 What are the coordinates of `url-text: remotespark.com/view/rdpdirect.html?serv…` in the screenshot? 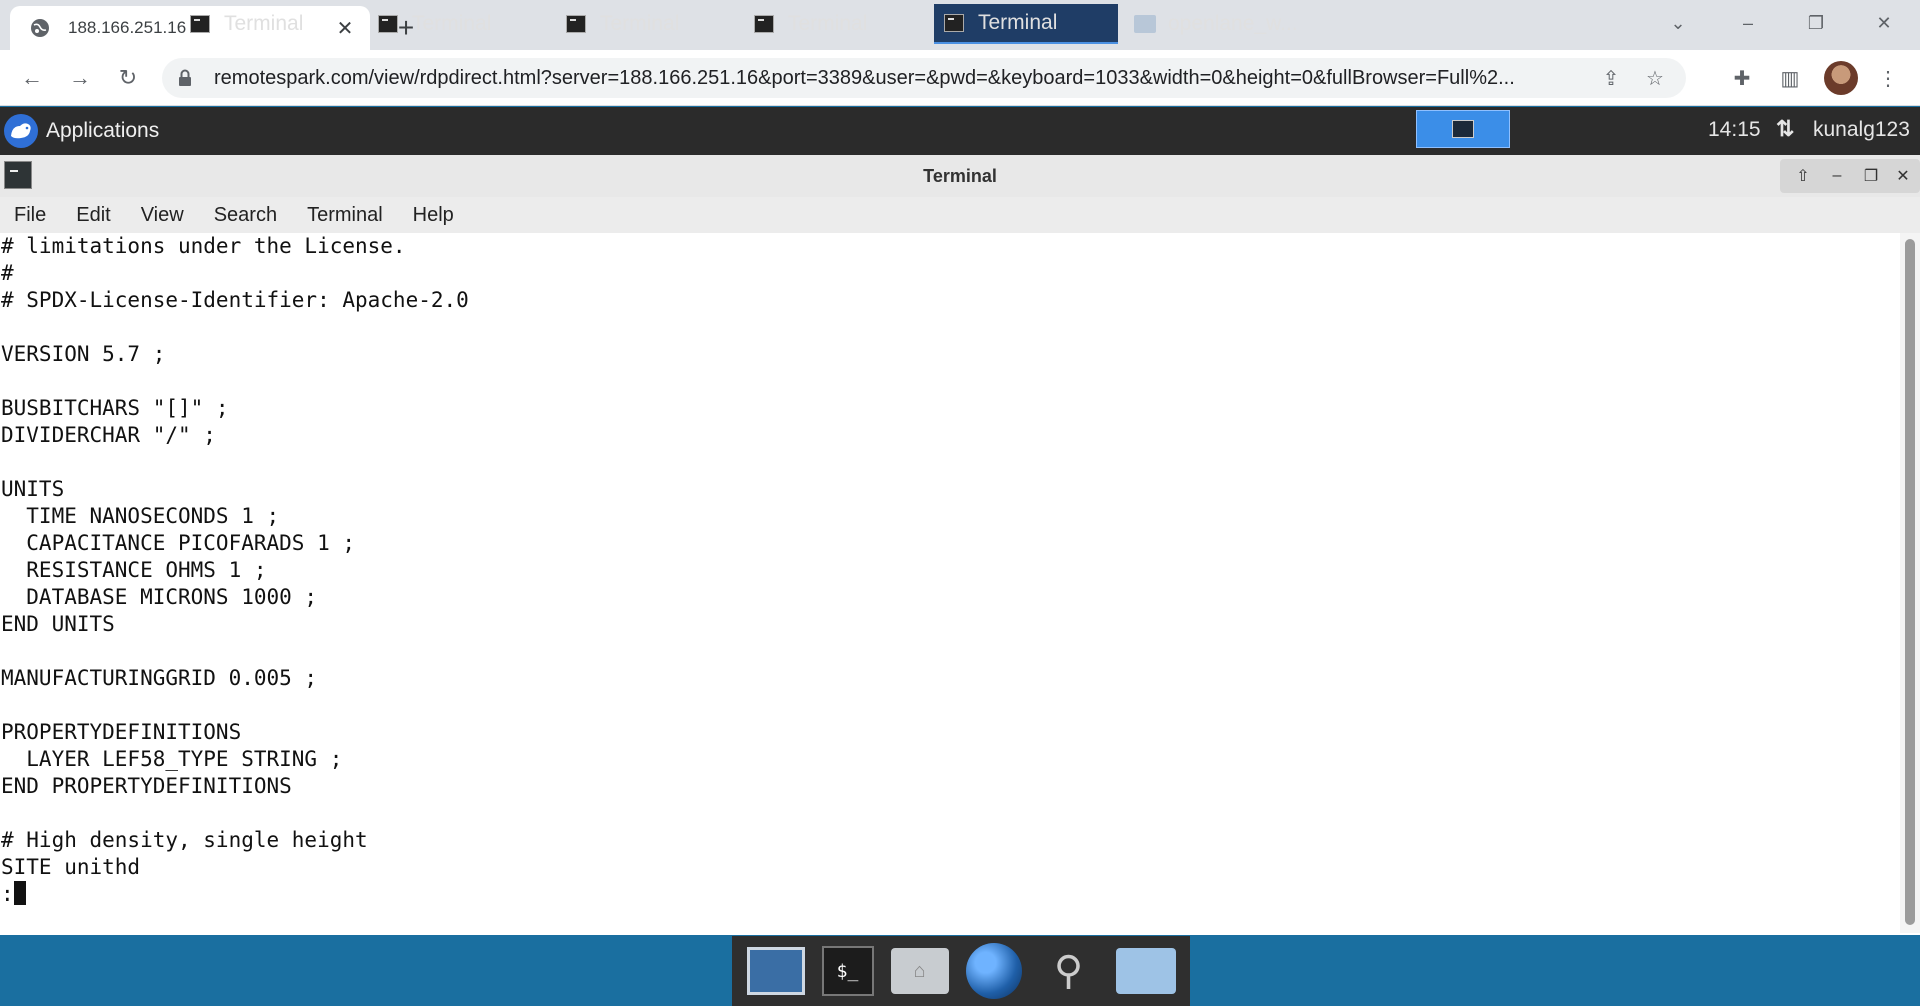 It's located at (898, 78).